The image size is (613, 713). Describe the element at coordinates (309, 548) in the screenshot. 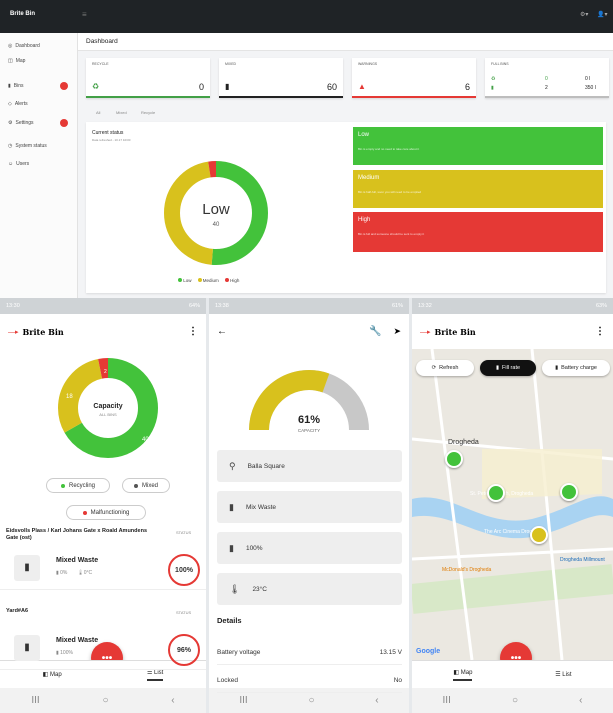

I see `info-row: ▮ 100%` at that location.